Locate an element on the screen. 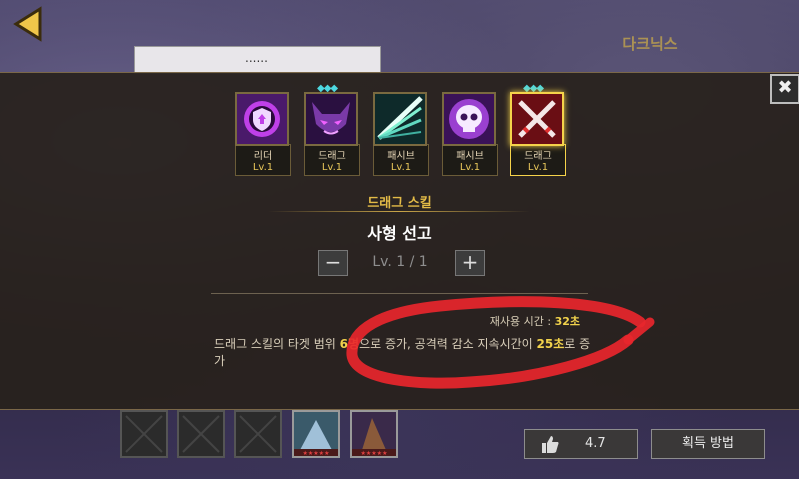 The height and width of the screenshot is (479, 799). skill-slot-drag-1: ◆◆◆ 드래그 Lv.1 is located at coordinates (332, 129).